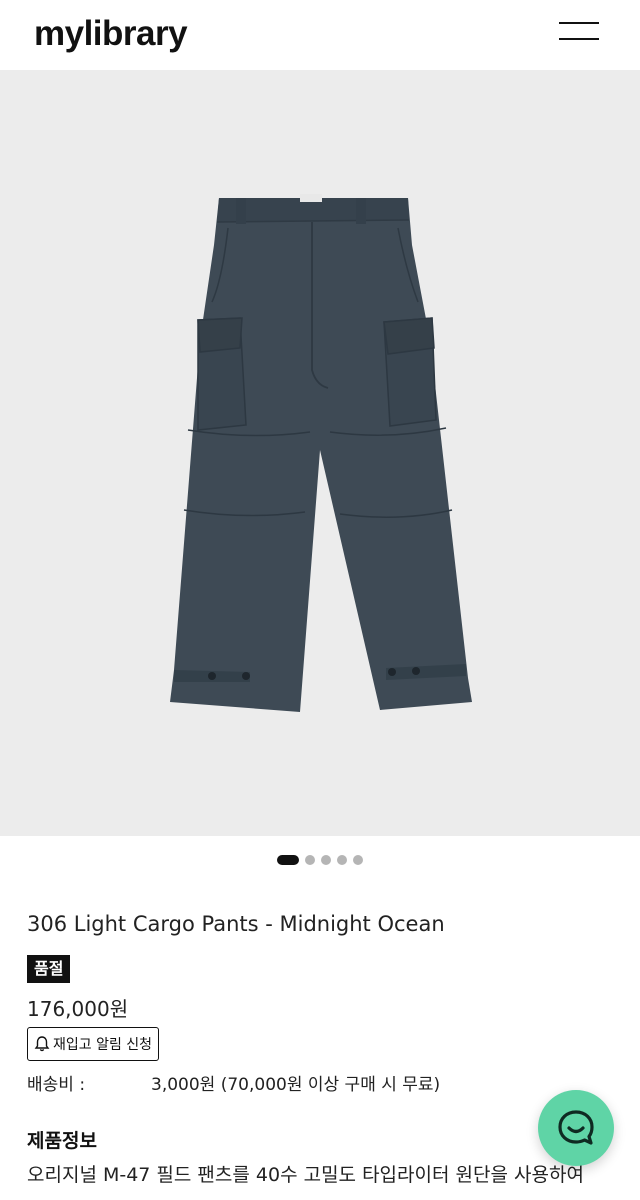  I want to click on product-info-description: 오리지널 M-47 필드 팬츠를 40수 고밀도 타입라이터 원단을 사용하여, so click(305, 1175).